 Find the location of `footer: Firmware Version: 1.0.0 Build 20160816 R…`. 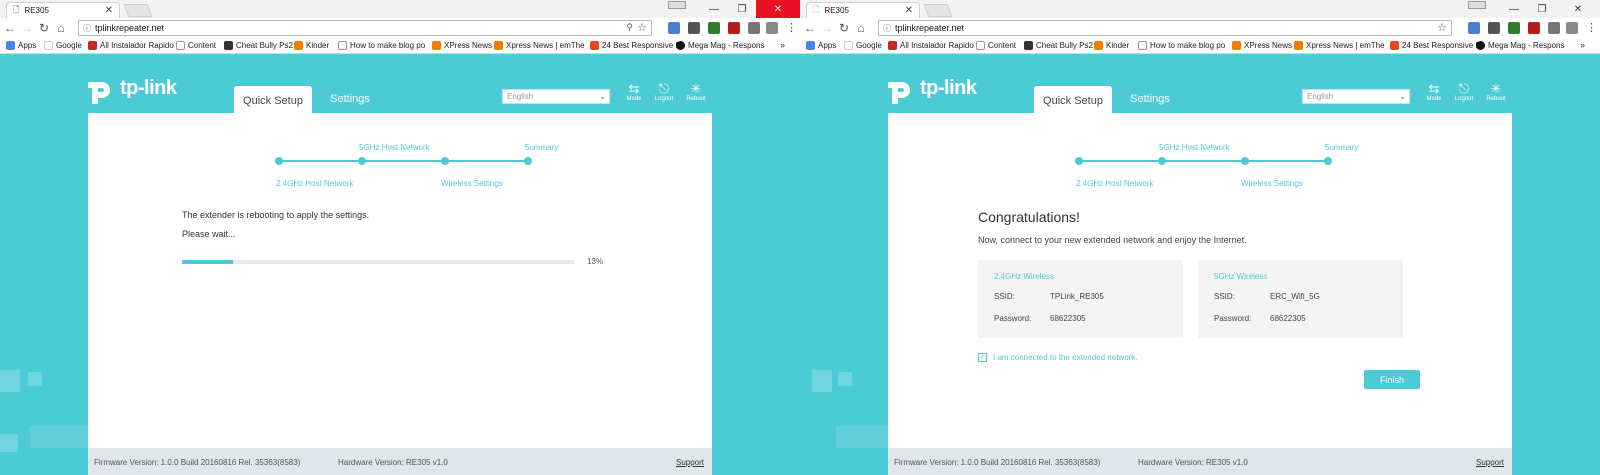

footer: Firmware Version: 1.0.0 Build 20160816 R… is located at coordinates (400, 461).